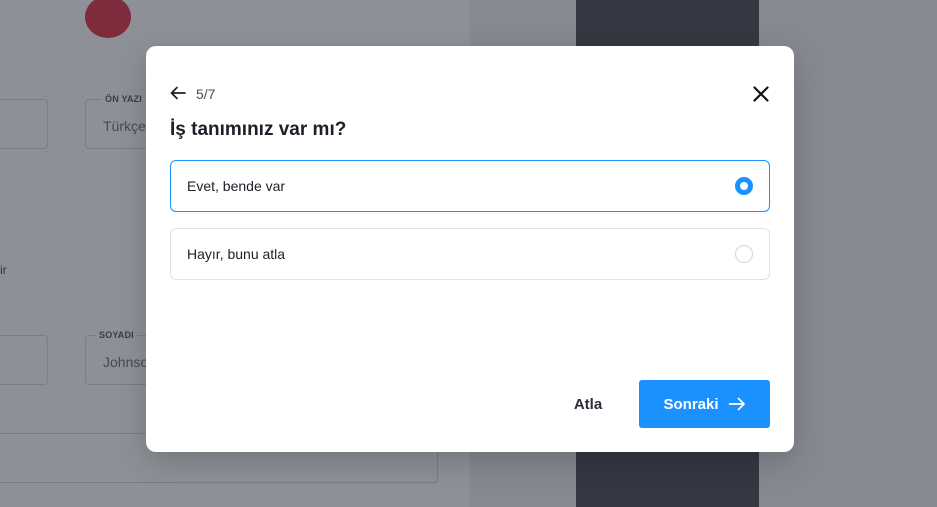 This screenshot has width=937, height=507. What do you see at coordinates (470, 254) in the screenshot?
I see `option-no: Hayır, bunu atla` at bounding box center [470, 254].